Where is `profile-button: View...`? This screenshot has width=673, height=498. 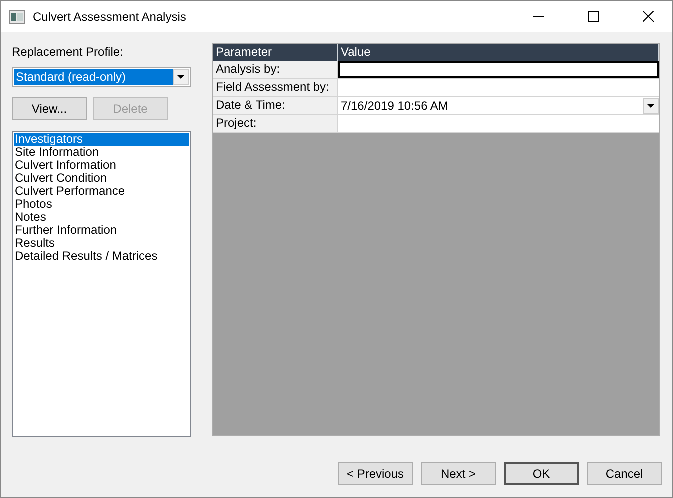 profile-button: View... is located at coordinates (49, 108).